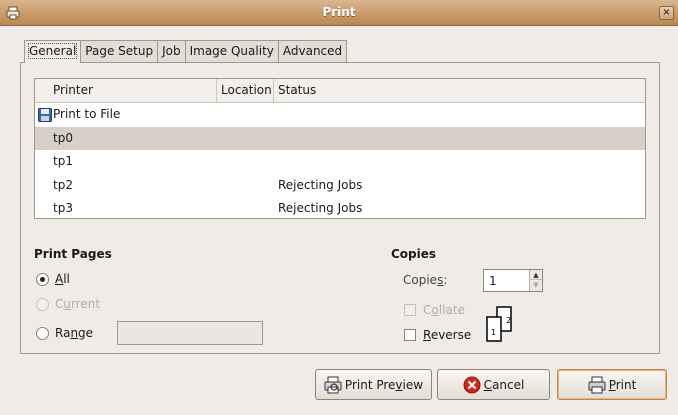 The height and width of the screenshot is (415, 678). Describe the element at coordinates (87, 114) in the screenshot. I see `printer-name: Print to File` at that location.